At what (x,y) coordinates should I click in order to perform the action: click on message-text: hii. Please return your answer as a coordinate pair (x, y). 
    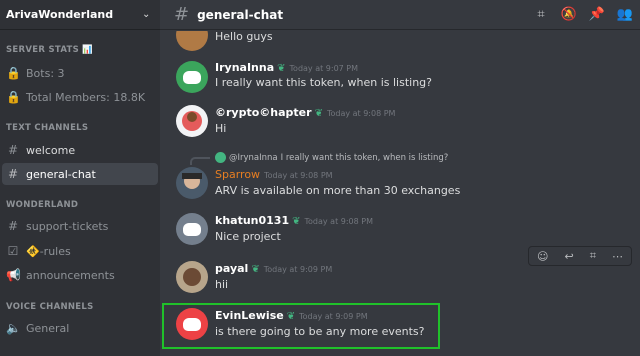
    Looking at the image, I should click on (222, 284).